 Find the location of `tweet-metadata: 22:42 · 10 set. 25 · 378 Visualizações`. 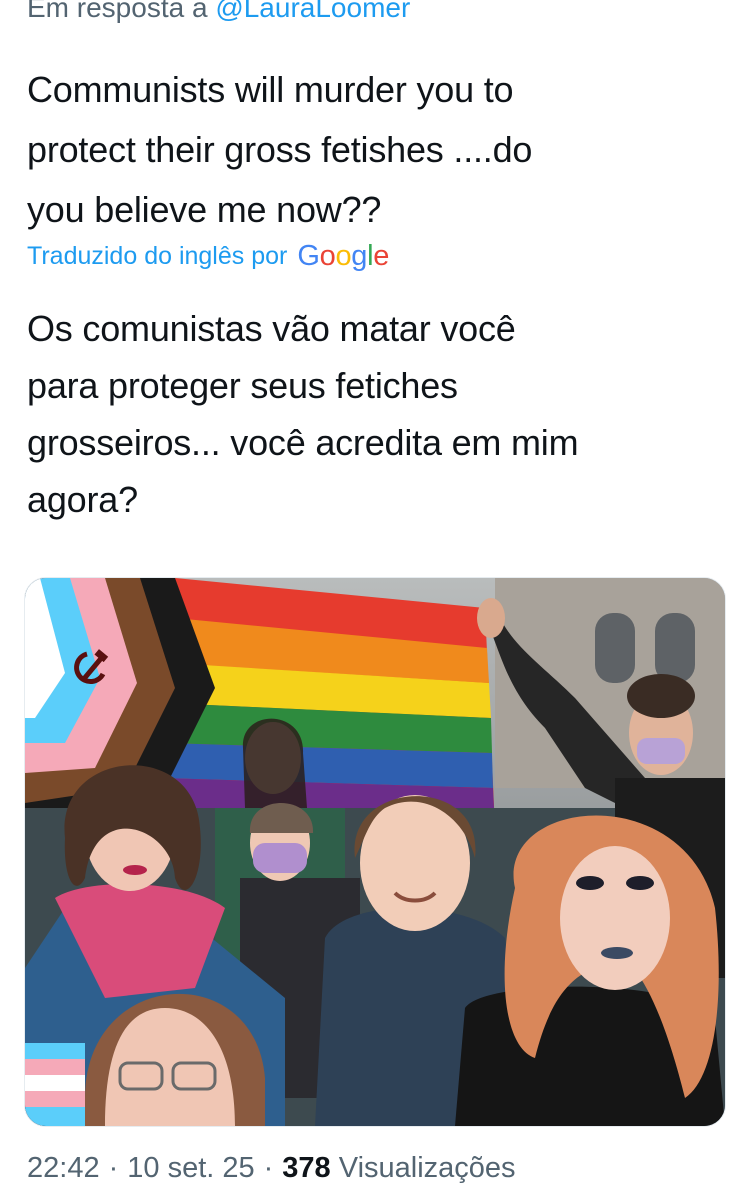

tweet-metadata: 22:42 · 10 set. 25 · 378 Visualizações is located at coordinates (271, 1168).